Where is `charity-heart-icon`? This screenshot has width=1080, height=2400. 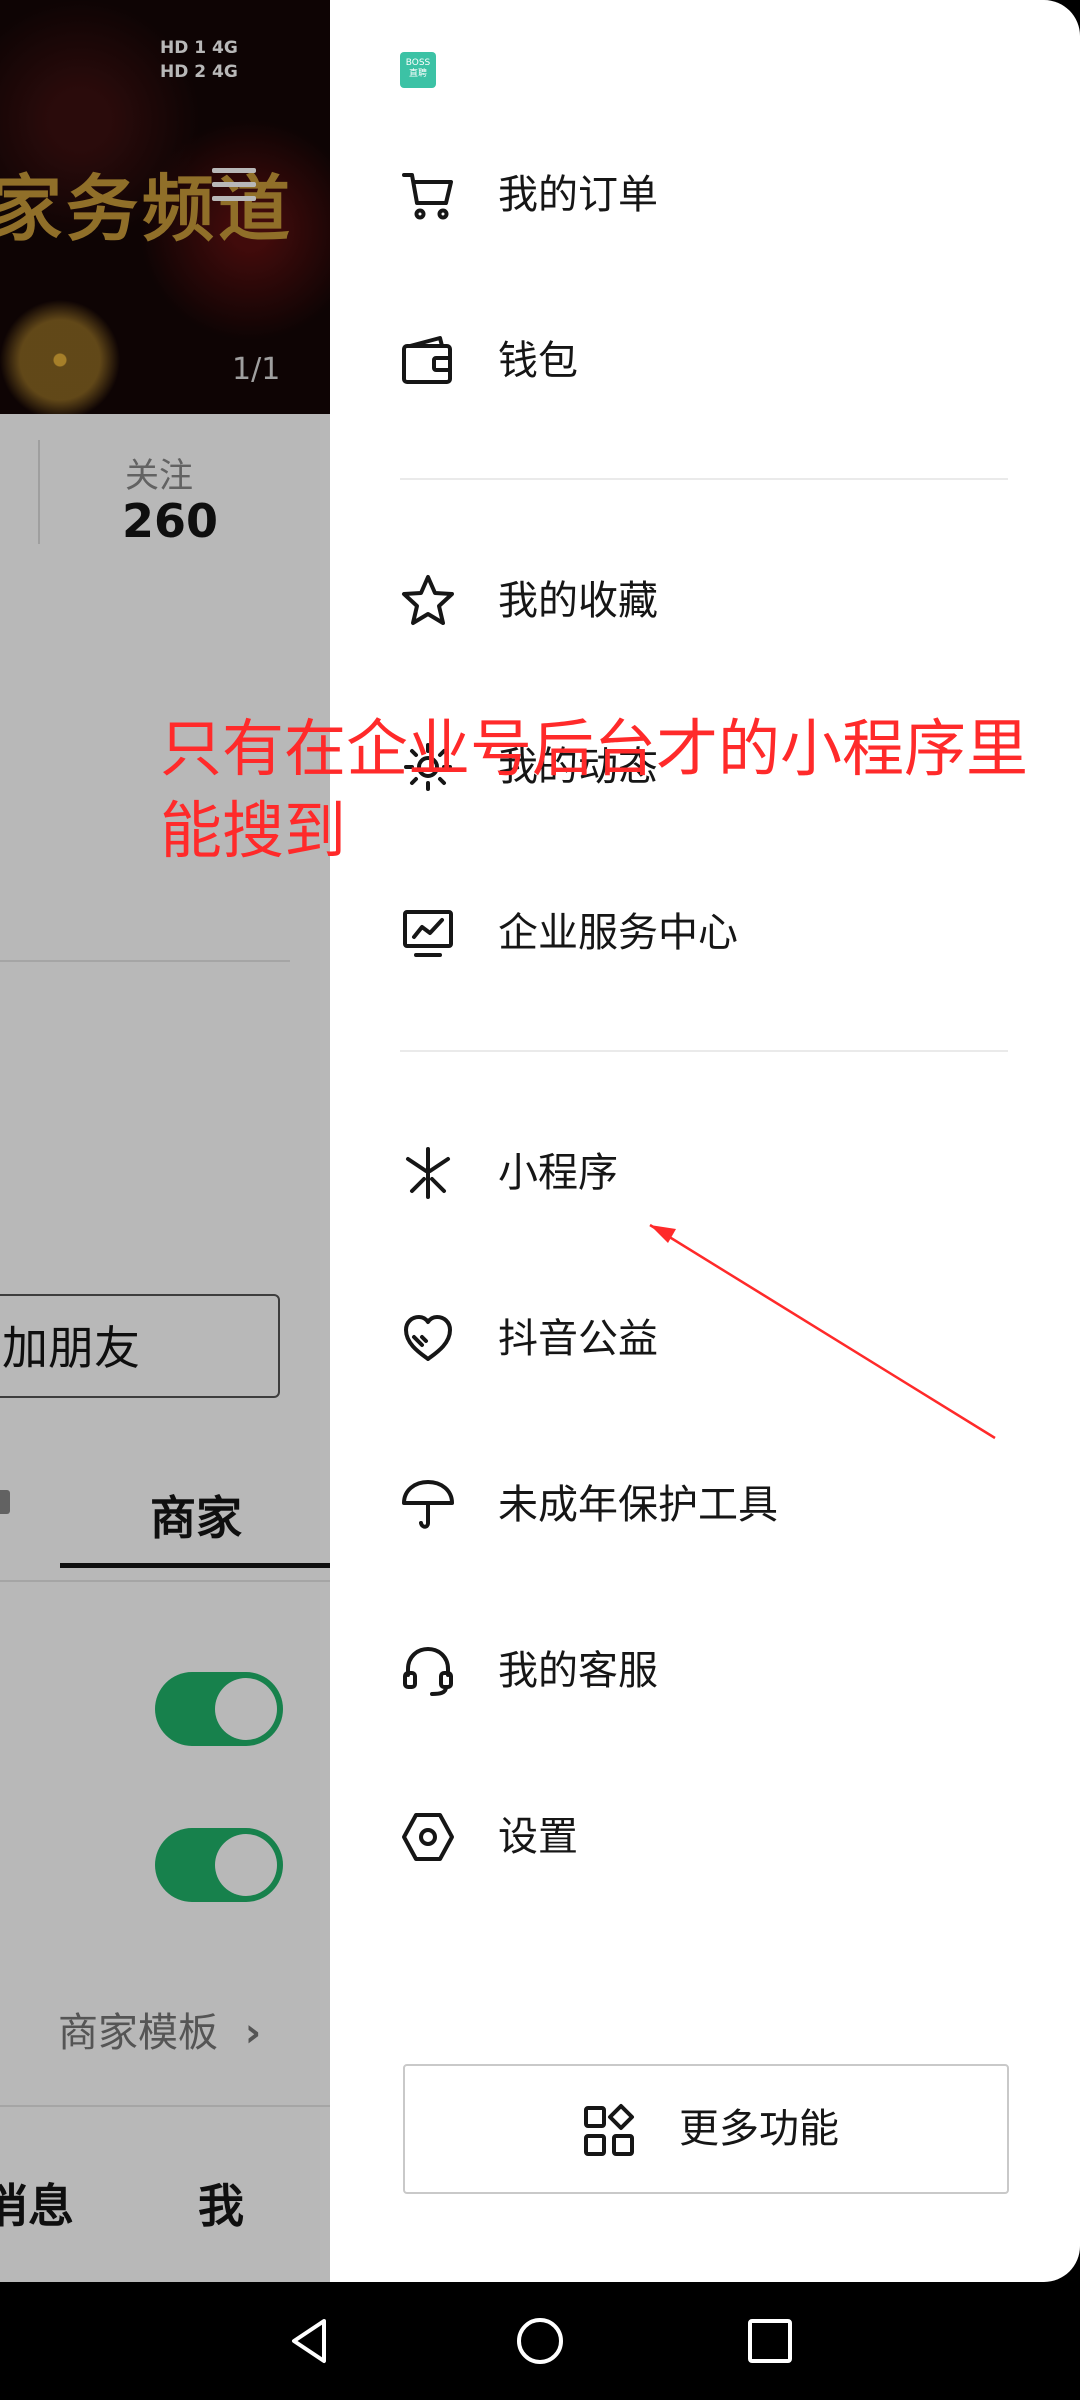 charity-heart-icon is located at coordinates (428, 1338).